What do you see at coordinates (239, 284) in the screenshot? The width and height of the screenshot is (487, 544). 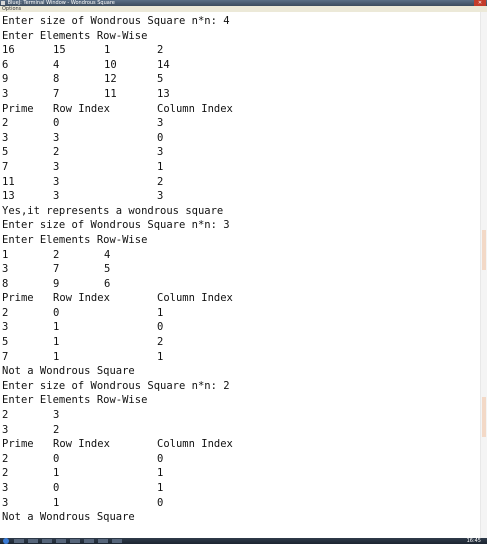 I see `console-line: 8 9 6` at bounding box center [239, 284].